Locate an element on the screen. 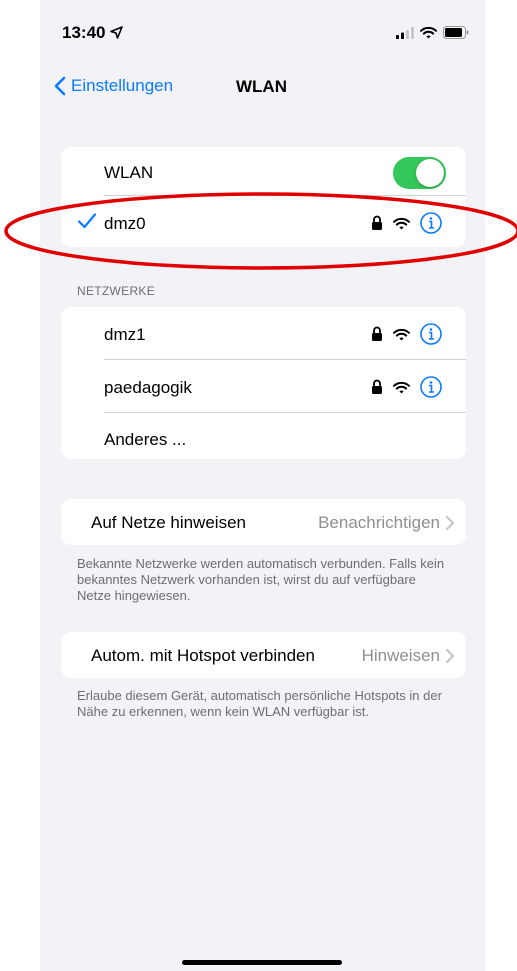 Image resolution: width=517 pixels, height=971 pixels. wlan-group: WLAN dmz0 is located at coordinates (263, 197).